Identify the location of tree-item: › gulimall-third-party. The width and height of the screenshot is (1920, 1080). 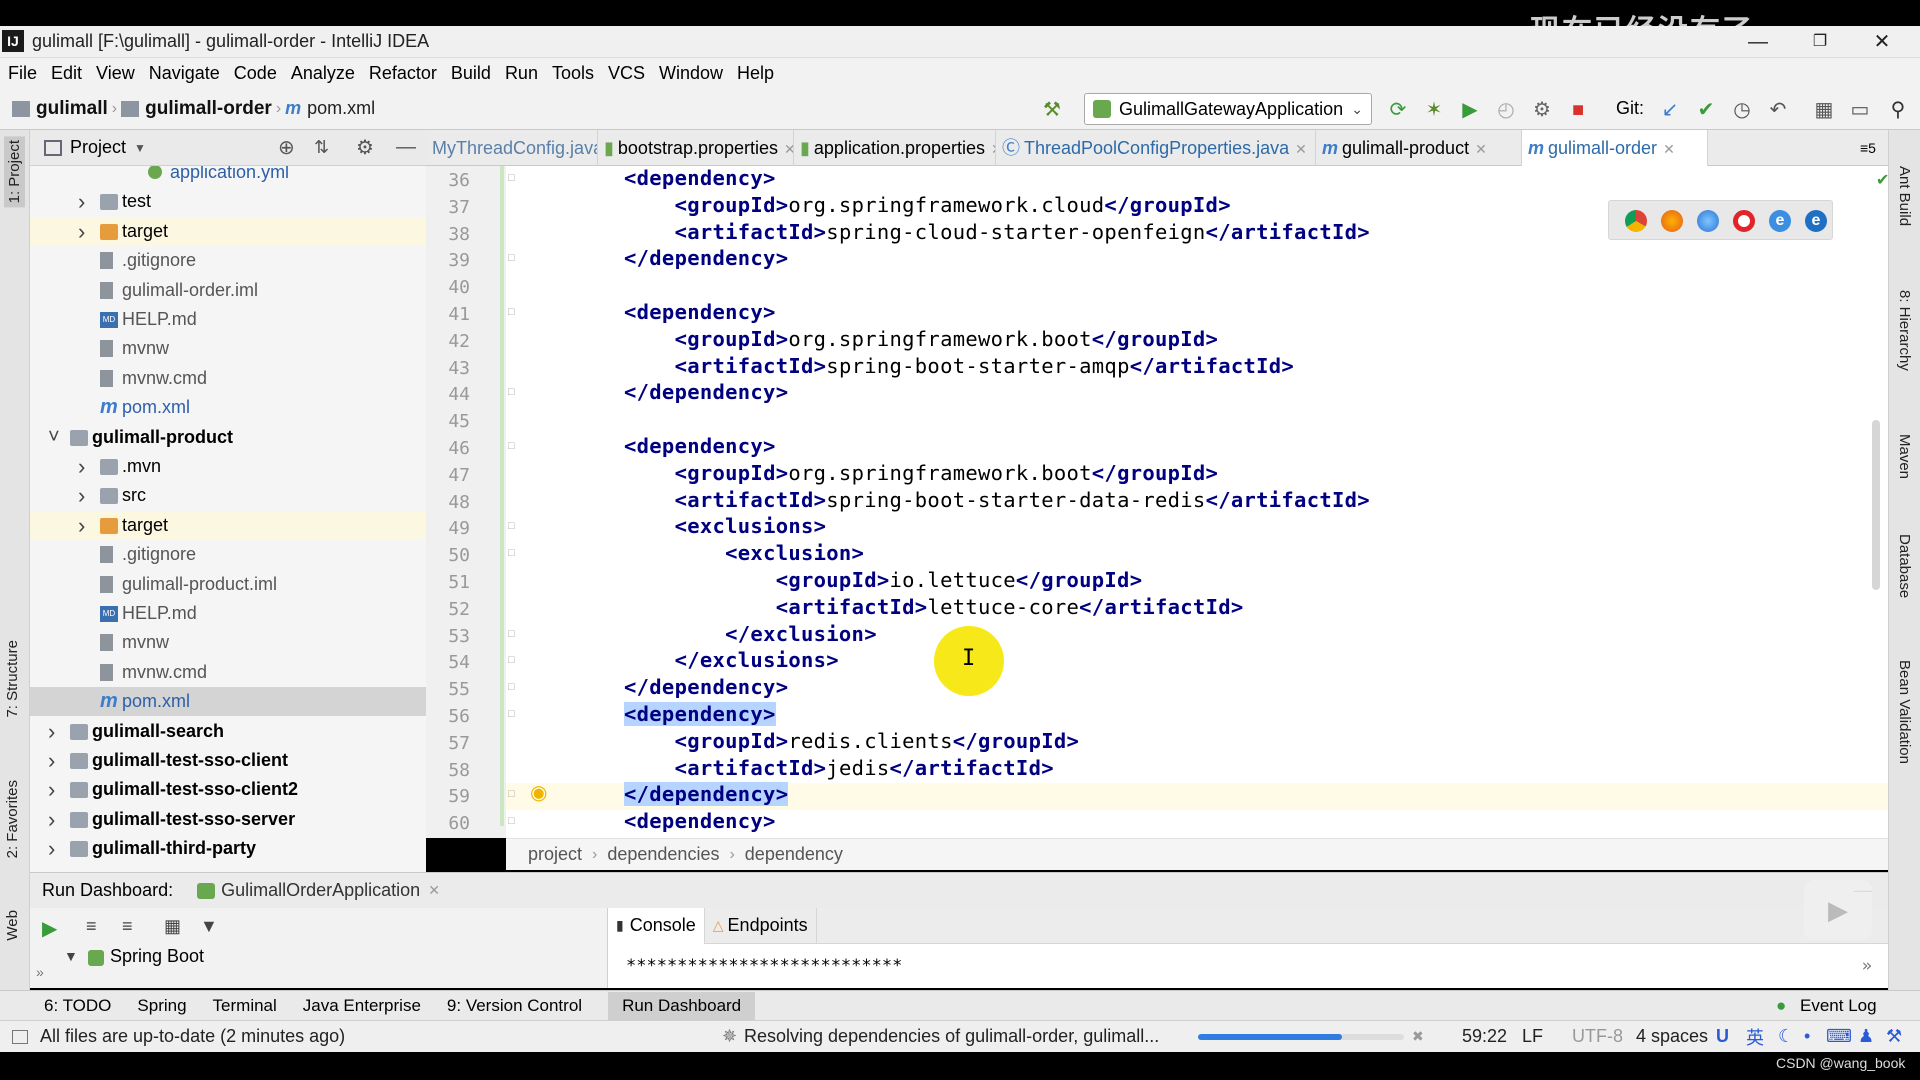
(228, 848).